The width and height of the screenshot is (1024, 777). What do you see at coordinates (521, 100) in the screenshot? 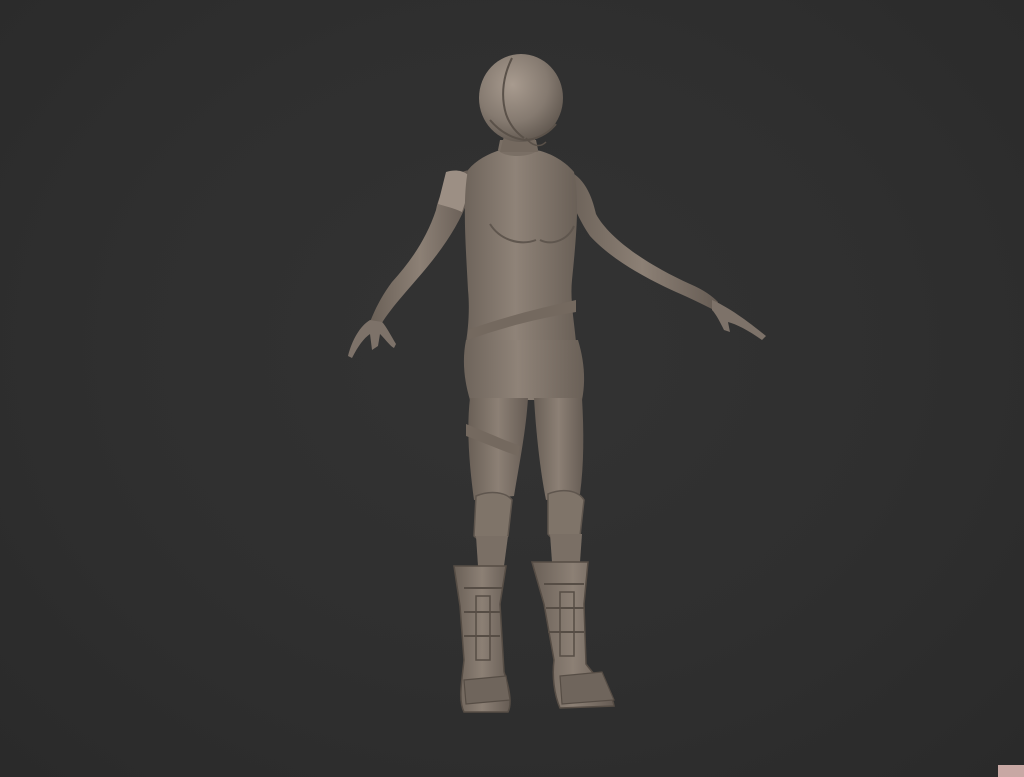
I see `helmet` at bounding box center [521, 100].